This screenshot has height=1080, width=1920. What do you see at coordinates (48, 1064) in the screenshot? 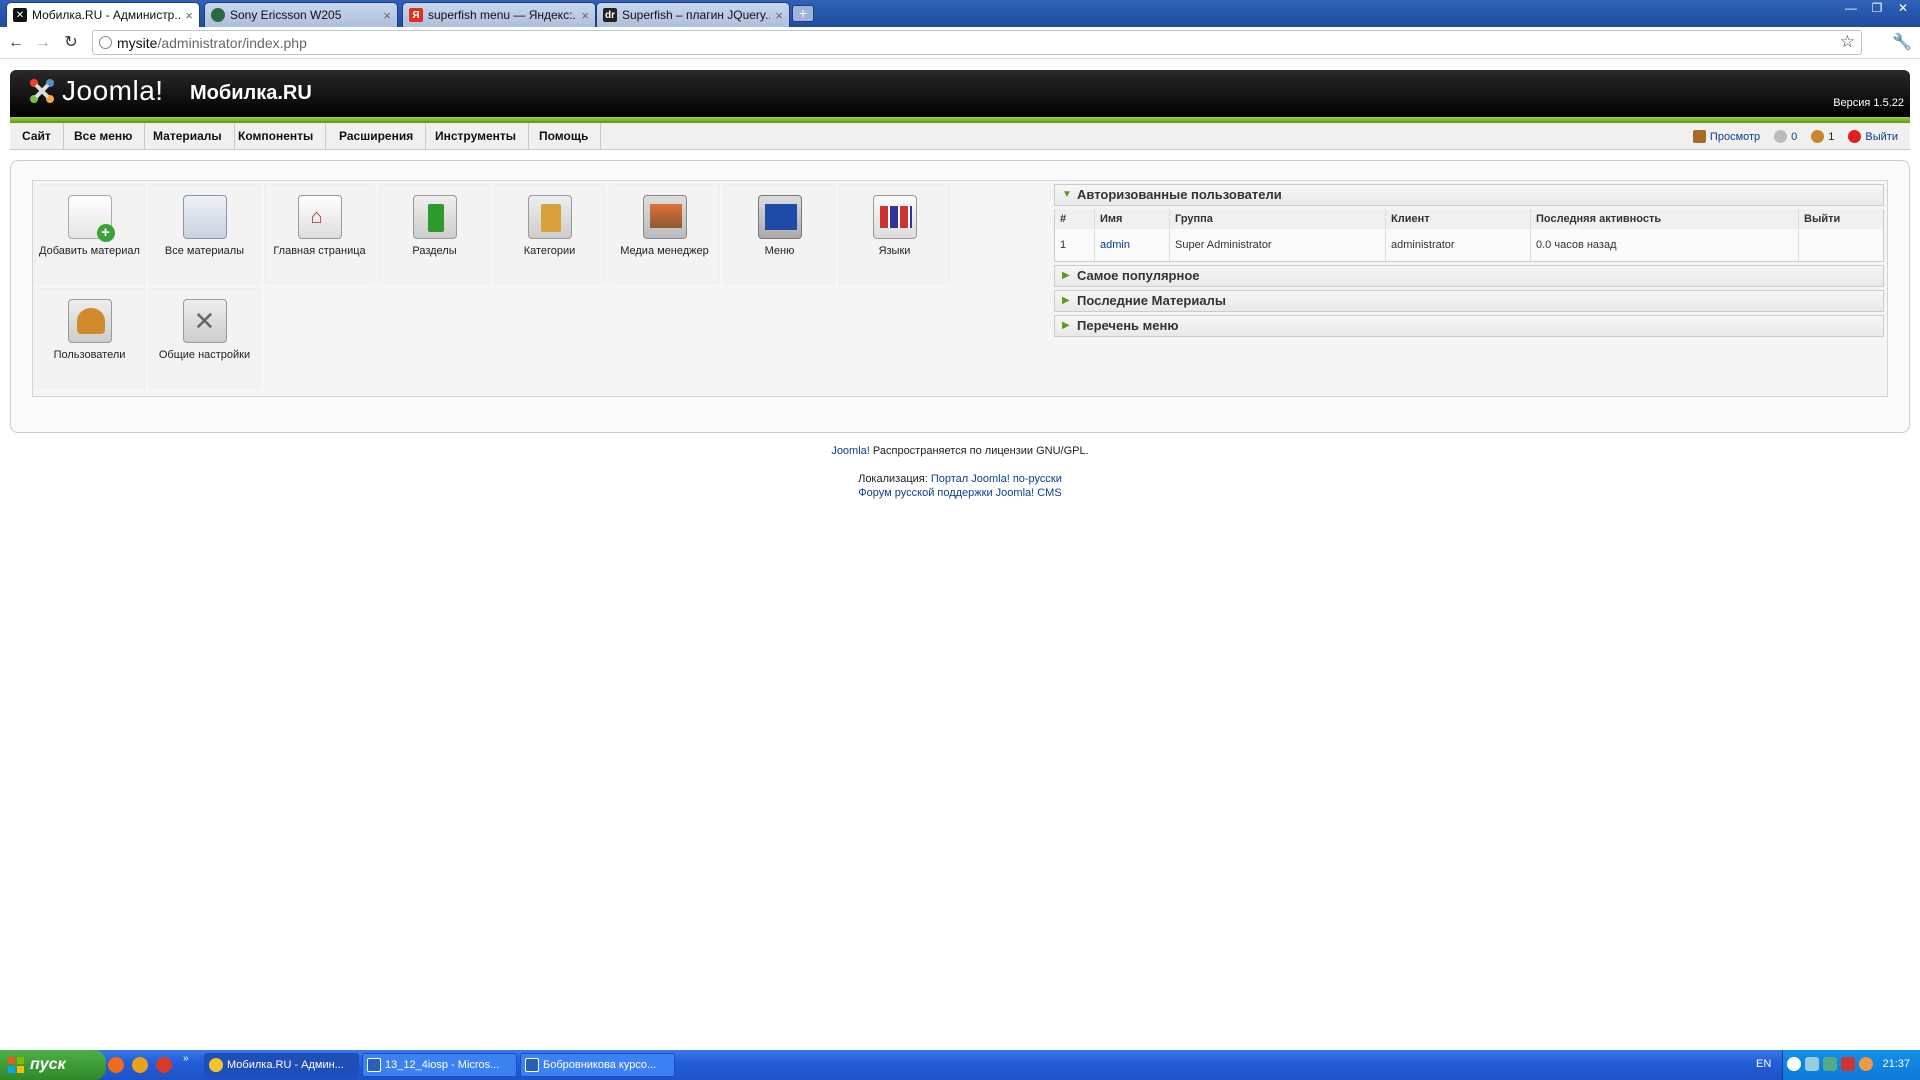
I see `start-label: пуск` at bounding box center [48, 1064].